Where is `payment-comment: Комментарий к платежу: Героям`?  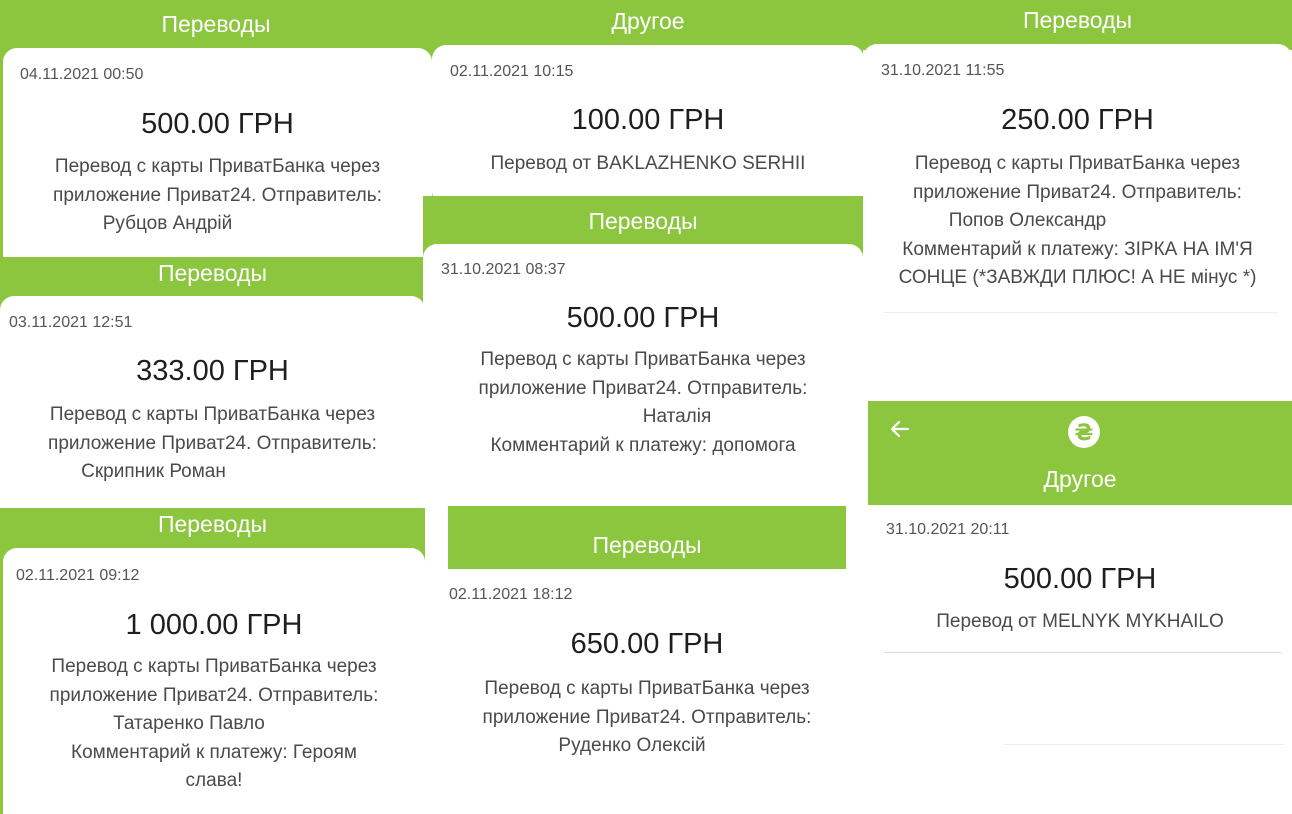 payment-comment: Комментарий к платежу: Героям is located at coordinates (214, 752).